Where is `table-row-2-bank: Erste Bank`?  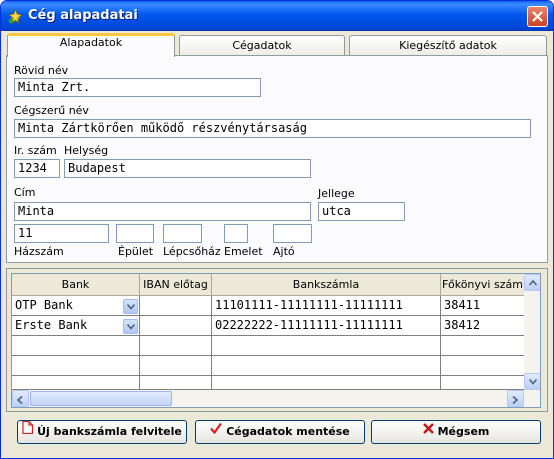 table-row-2-bank: Erste Bank is located at coordinates (76, 326).